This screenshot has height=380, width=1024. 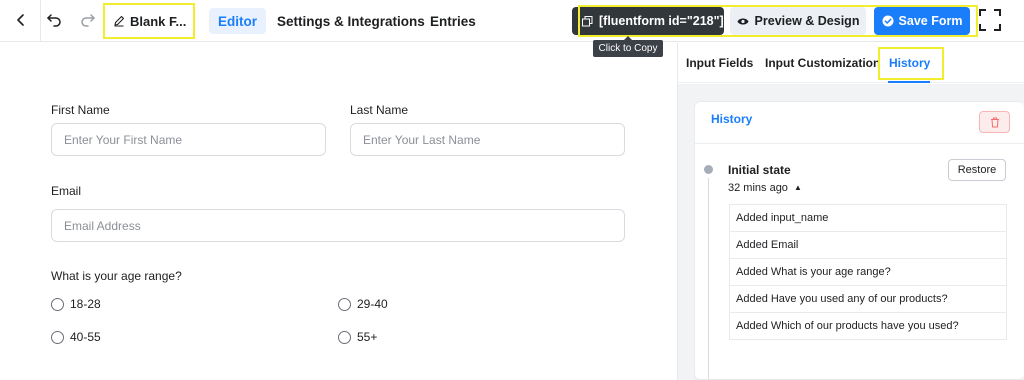 What do you see at coordinates (911, 63) in the screenshot?
I see `history-tab-highlight` at bounding box center [911, 63].